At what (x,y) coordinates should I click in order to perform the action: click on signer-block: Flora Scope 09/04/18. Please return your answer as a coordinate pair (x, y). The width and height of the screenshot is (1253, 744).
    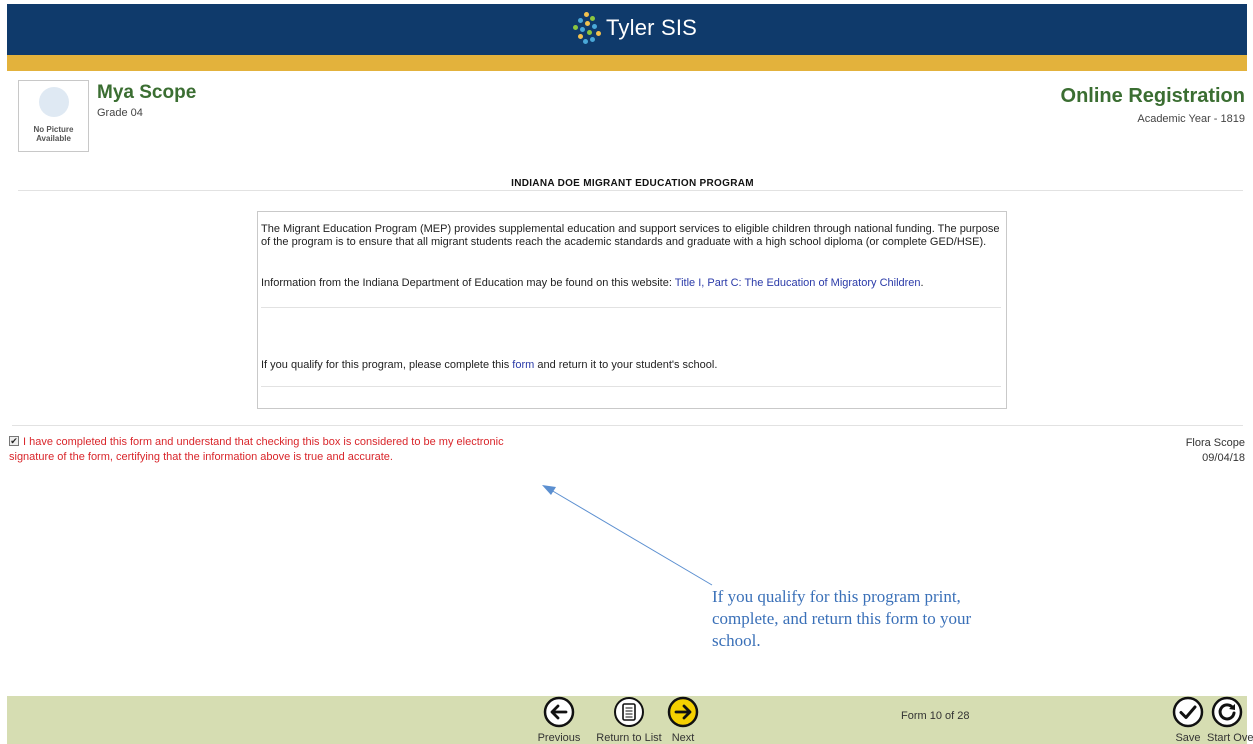
    Looking at the image, I should click on (1215, 451).